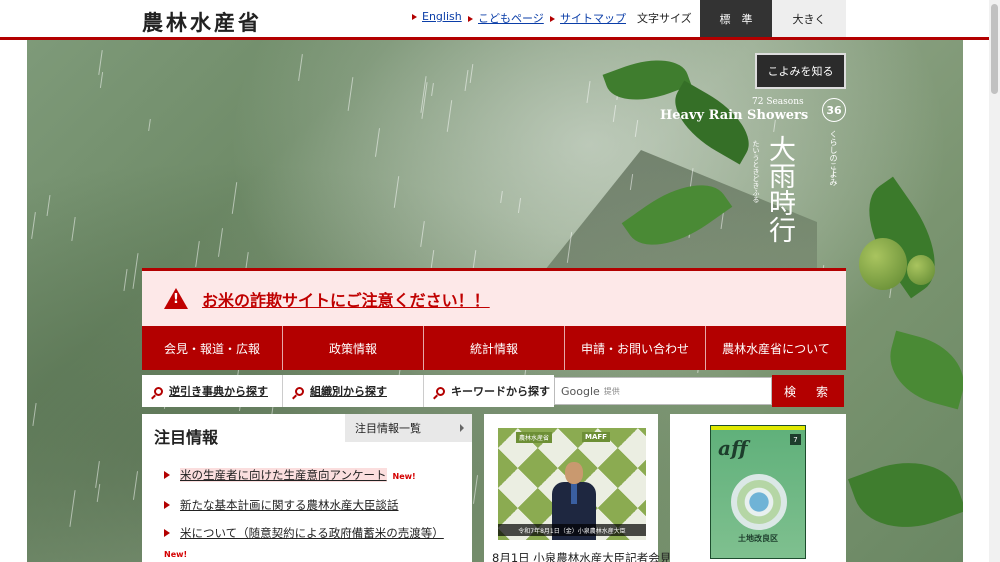 The height and width of the screenshot is (562, 1000). Describe the element at coordinates (994, 49) in the screenshot. I see `scrollbar-thumb` at that location.